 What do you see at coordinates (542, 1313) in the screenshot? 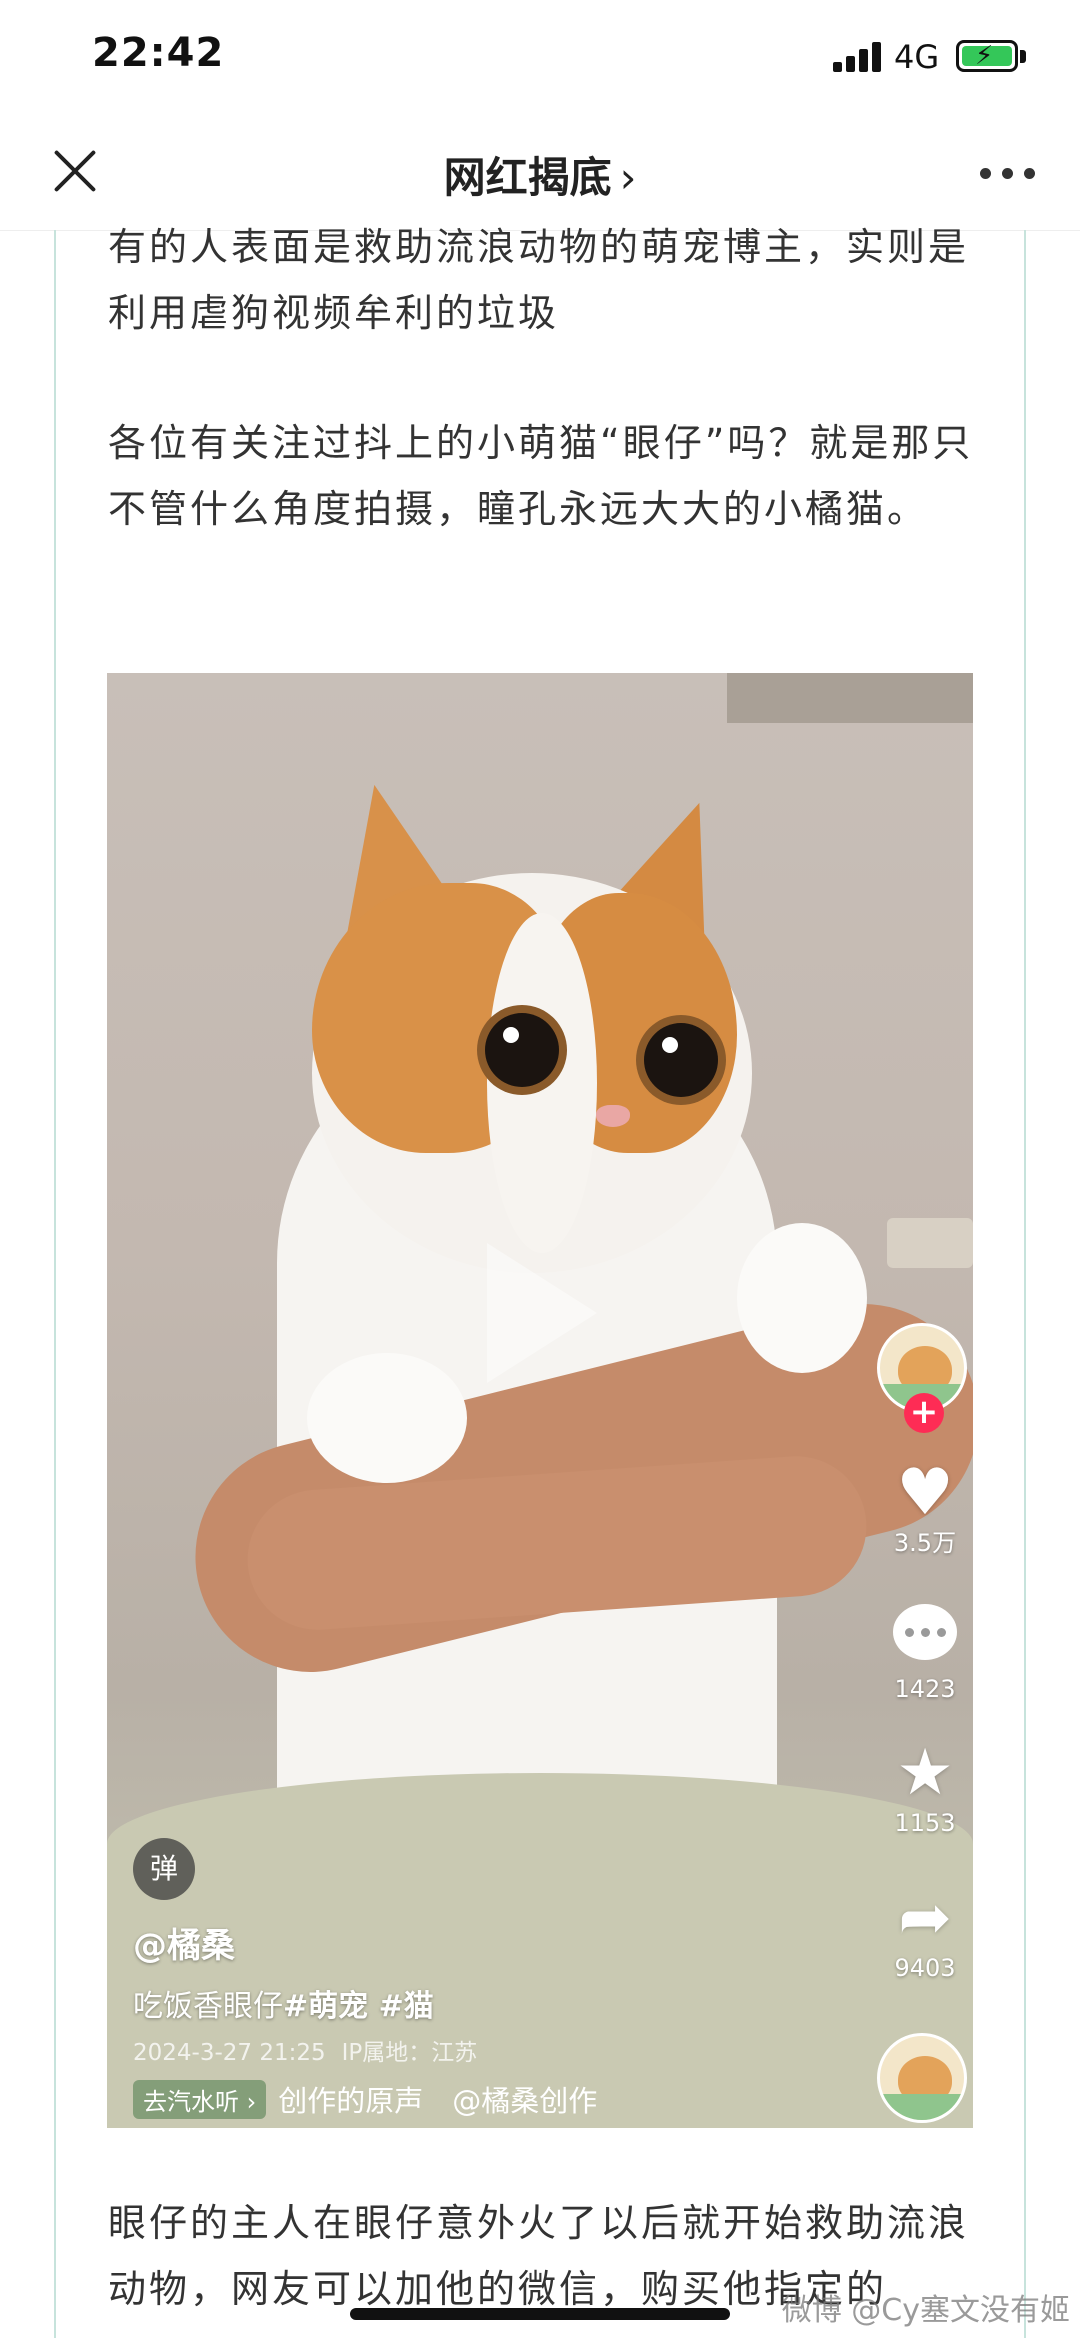
I see `play-icon` at bounding box center [542, 1313].